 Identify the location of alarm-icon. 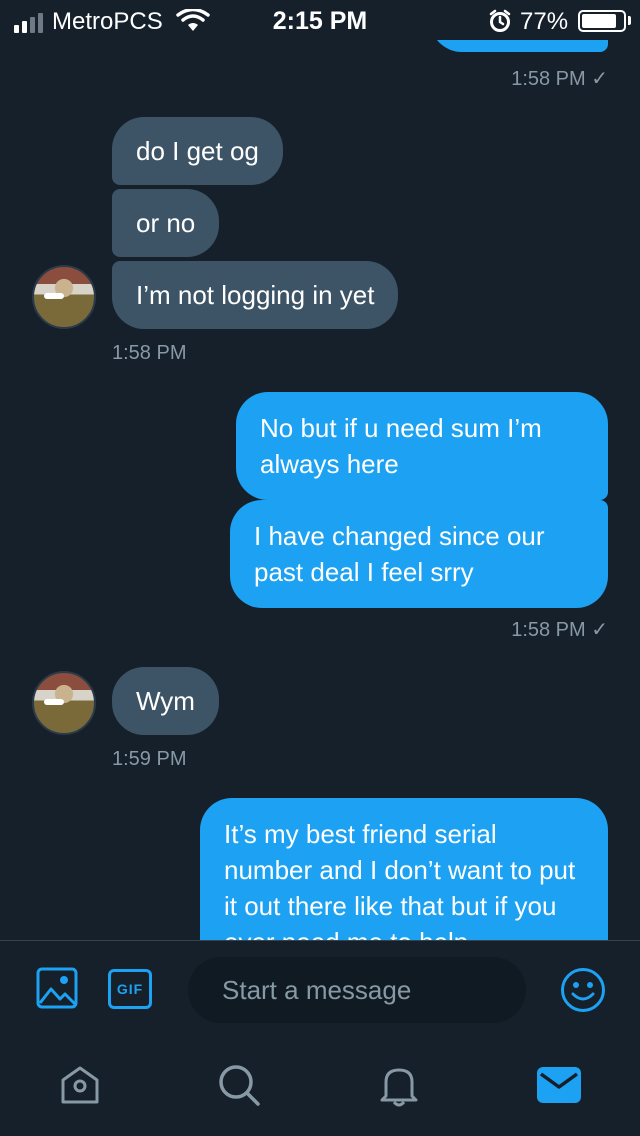
(500, 20).